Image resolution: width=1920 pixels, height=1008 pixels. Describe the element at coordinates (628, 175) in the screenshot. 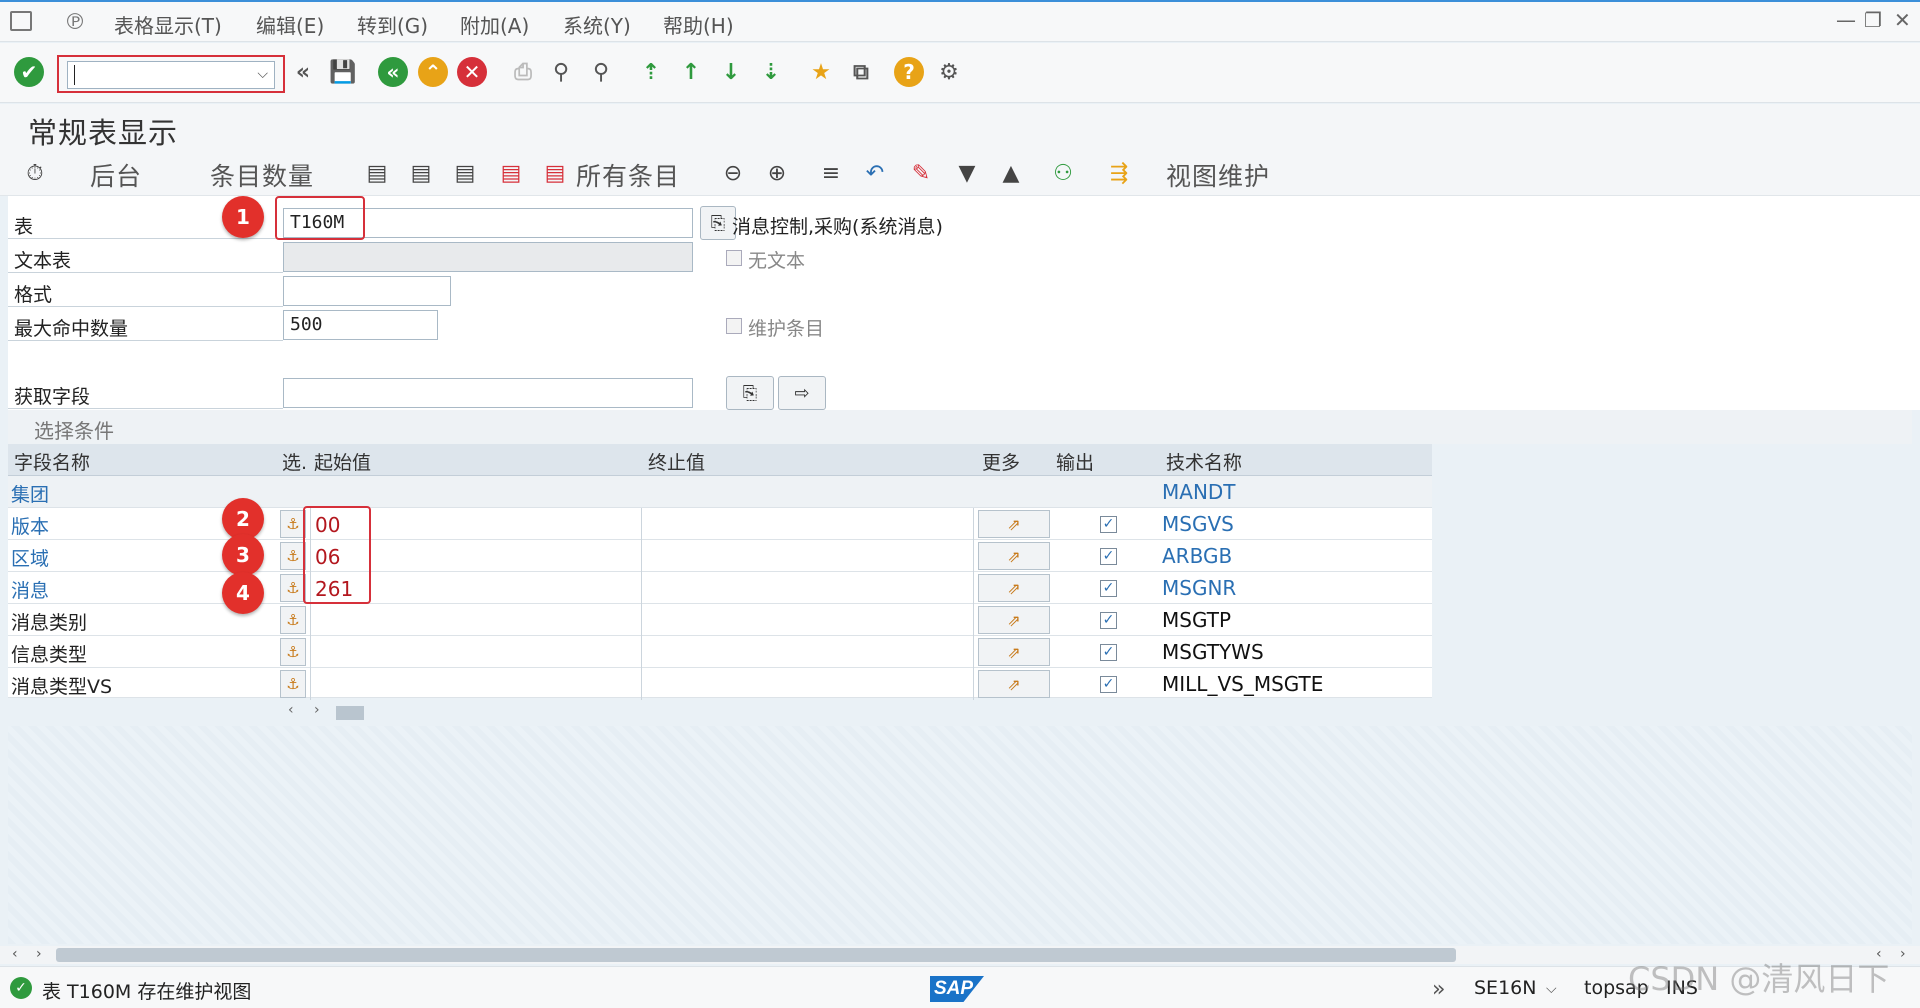

I see `all-entries-button: 所有条目` at that location.